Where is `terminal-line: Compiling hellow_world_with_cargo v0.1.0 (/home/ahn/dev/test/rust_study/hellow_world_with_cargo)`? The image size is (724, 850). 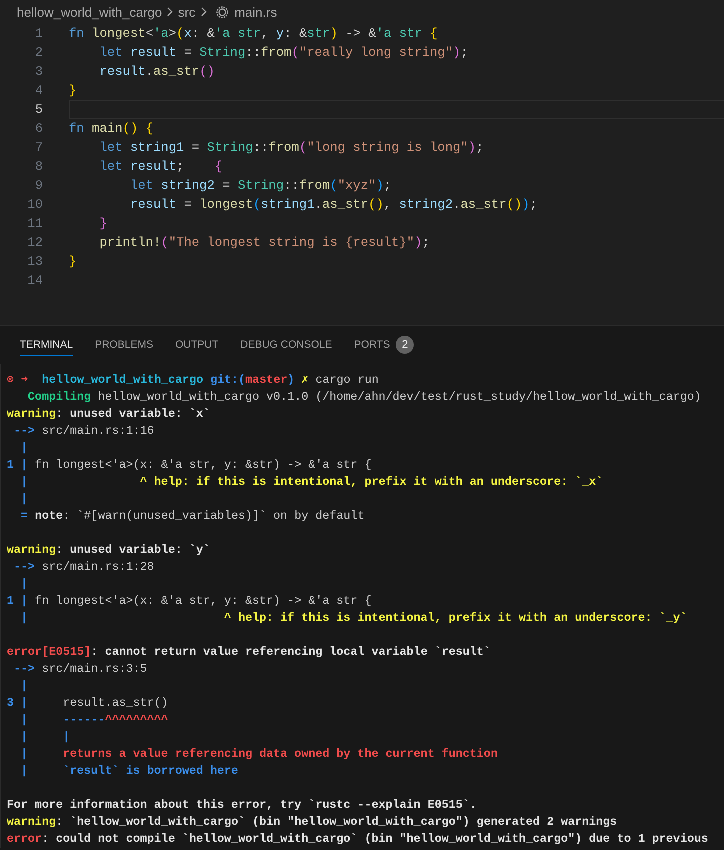
terminal-line: Compiling hellow_world_with_cargo v0.1.0 (/home/ahn/dev/test/rust_study/hellow_world_with_cargo) is located at coordinates (364, 397).